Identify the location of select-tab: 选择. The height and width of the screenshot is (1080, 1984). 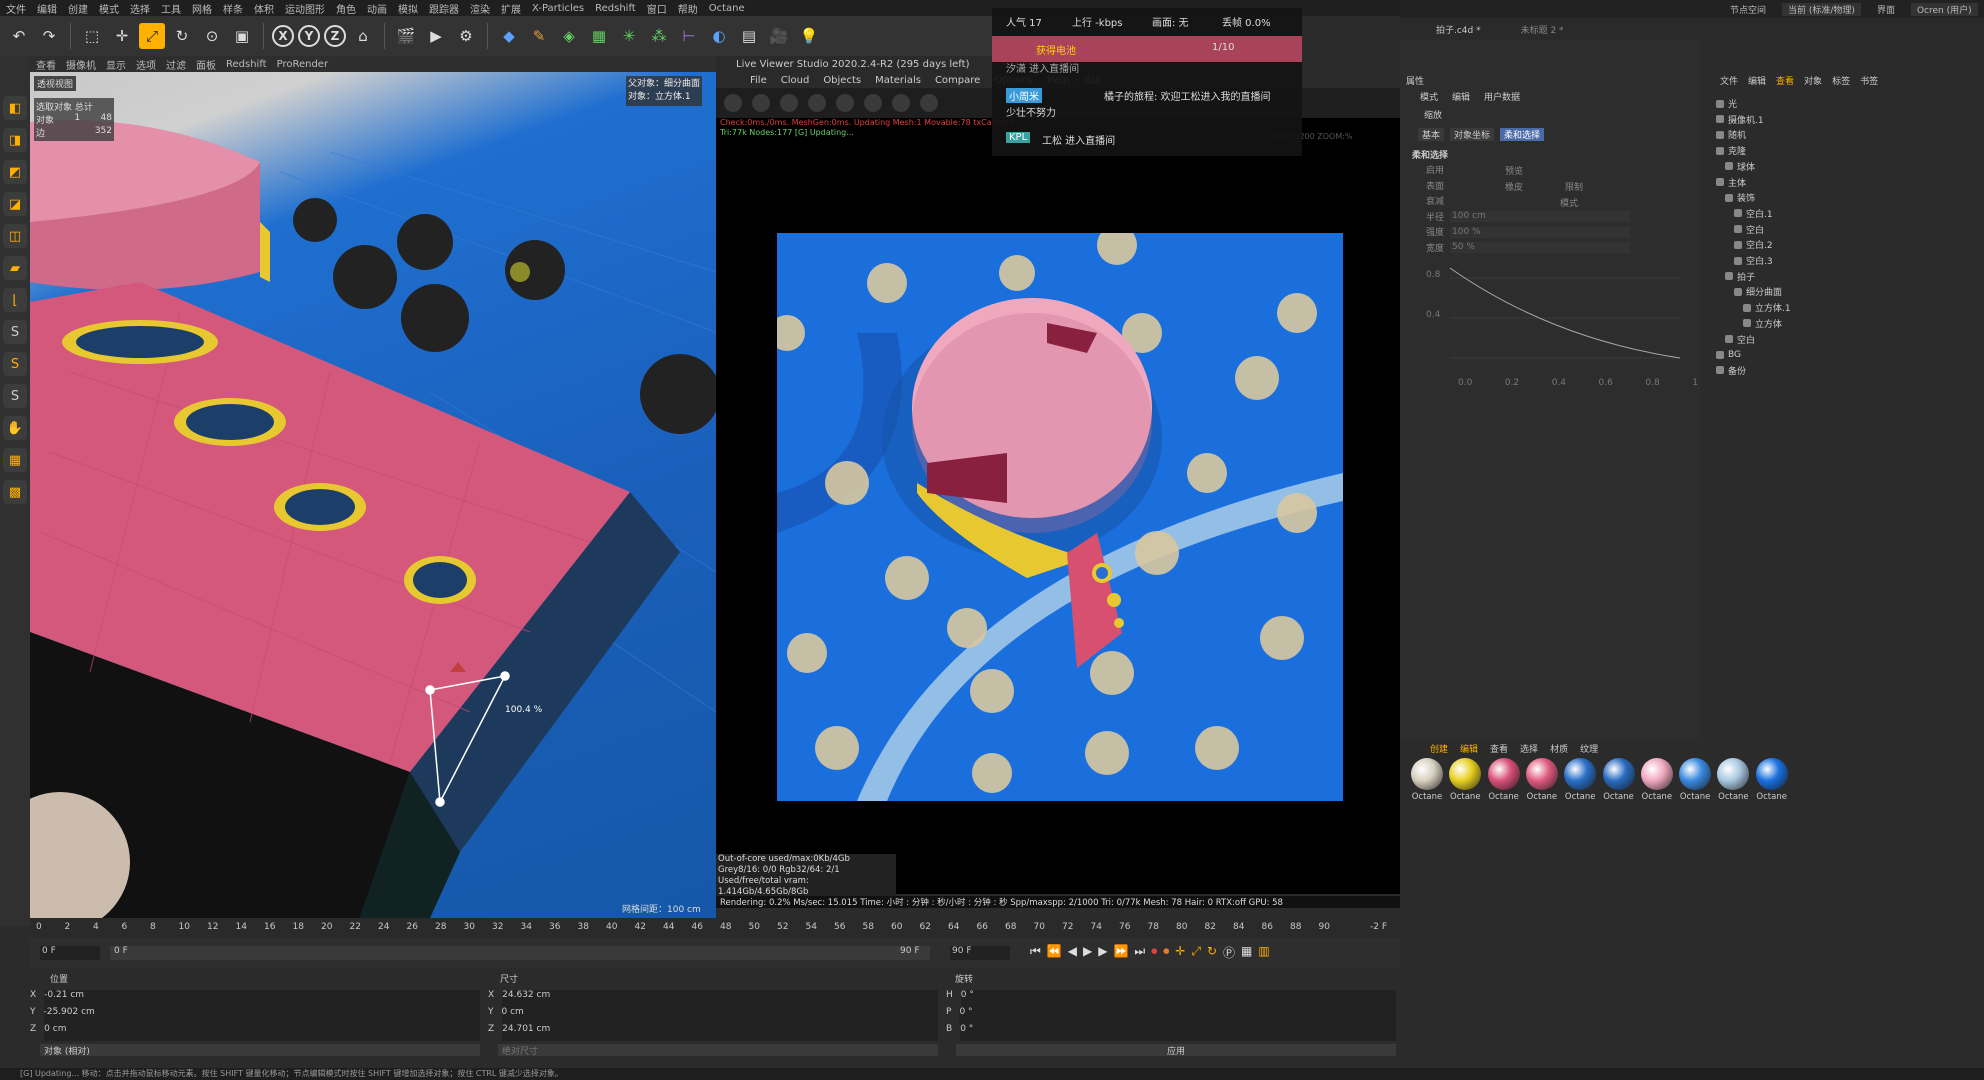
(1529, 748).